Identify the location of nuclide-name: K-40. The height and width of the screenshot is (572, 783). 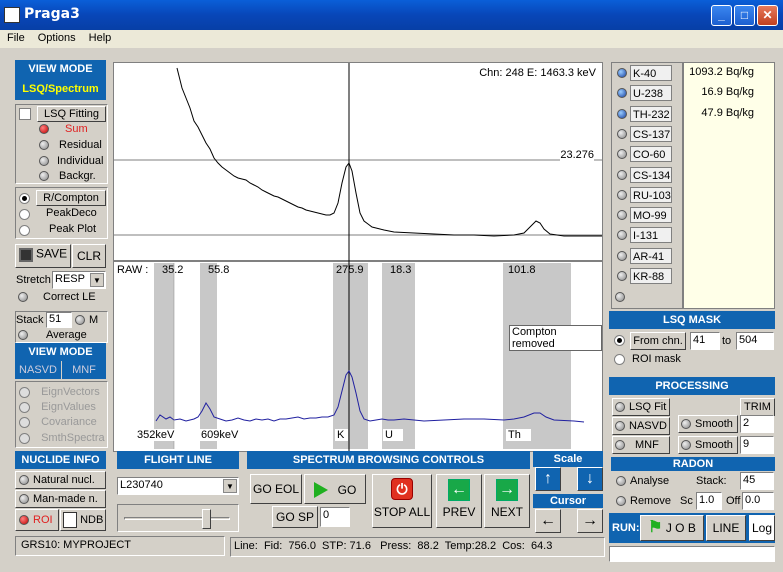
(651, 73).